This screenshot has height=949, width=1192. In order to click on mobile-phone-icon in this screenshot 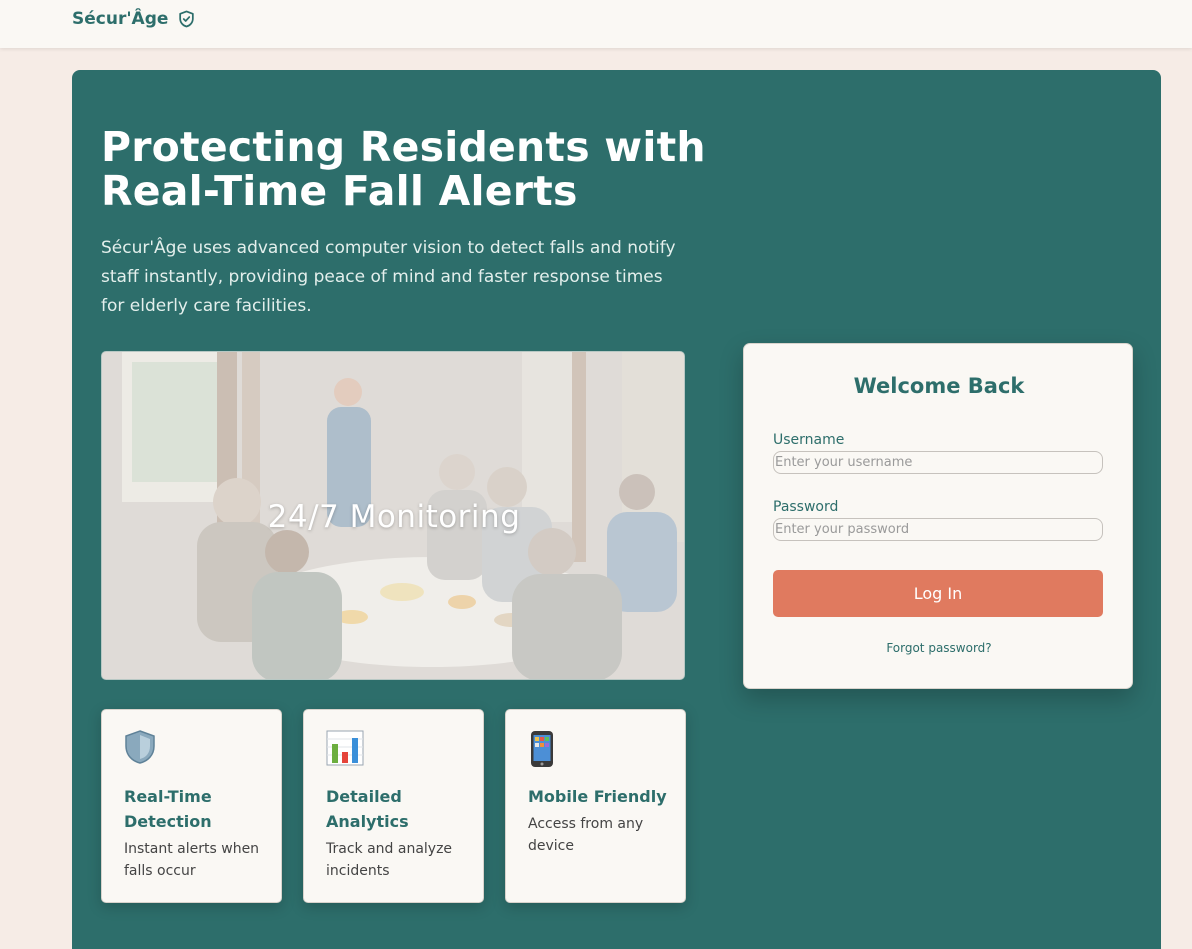, I will do `click(542, 751)`.